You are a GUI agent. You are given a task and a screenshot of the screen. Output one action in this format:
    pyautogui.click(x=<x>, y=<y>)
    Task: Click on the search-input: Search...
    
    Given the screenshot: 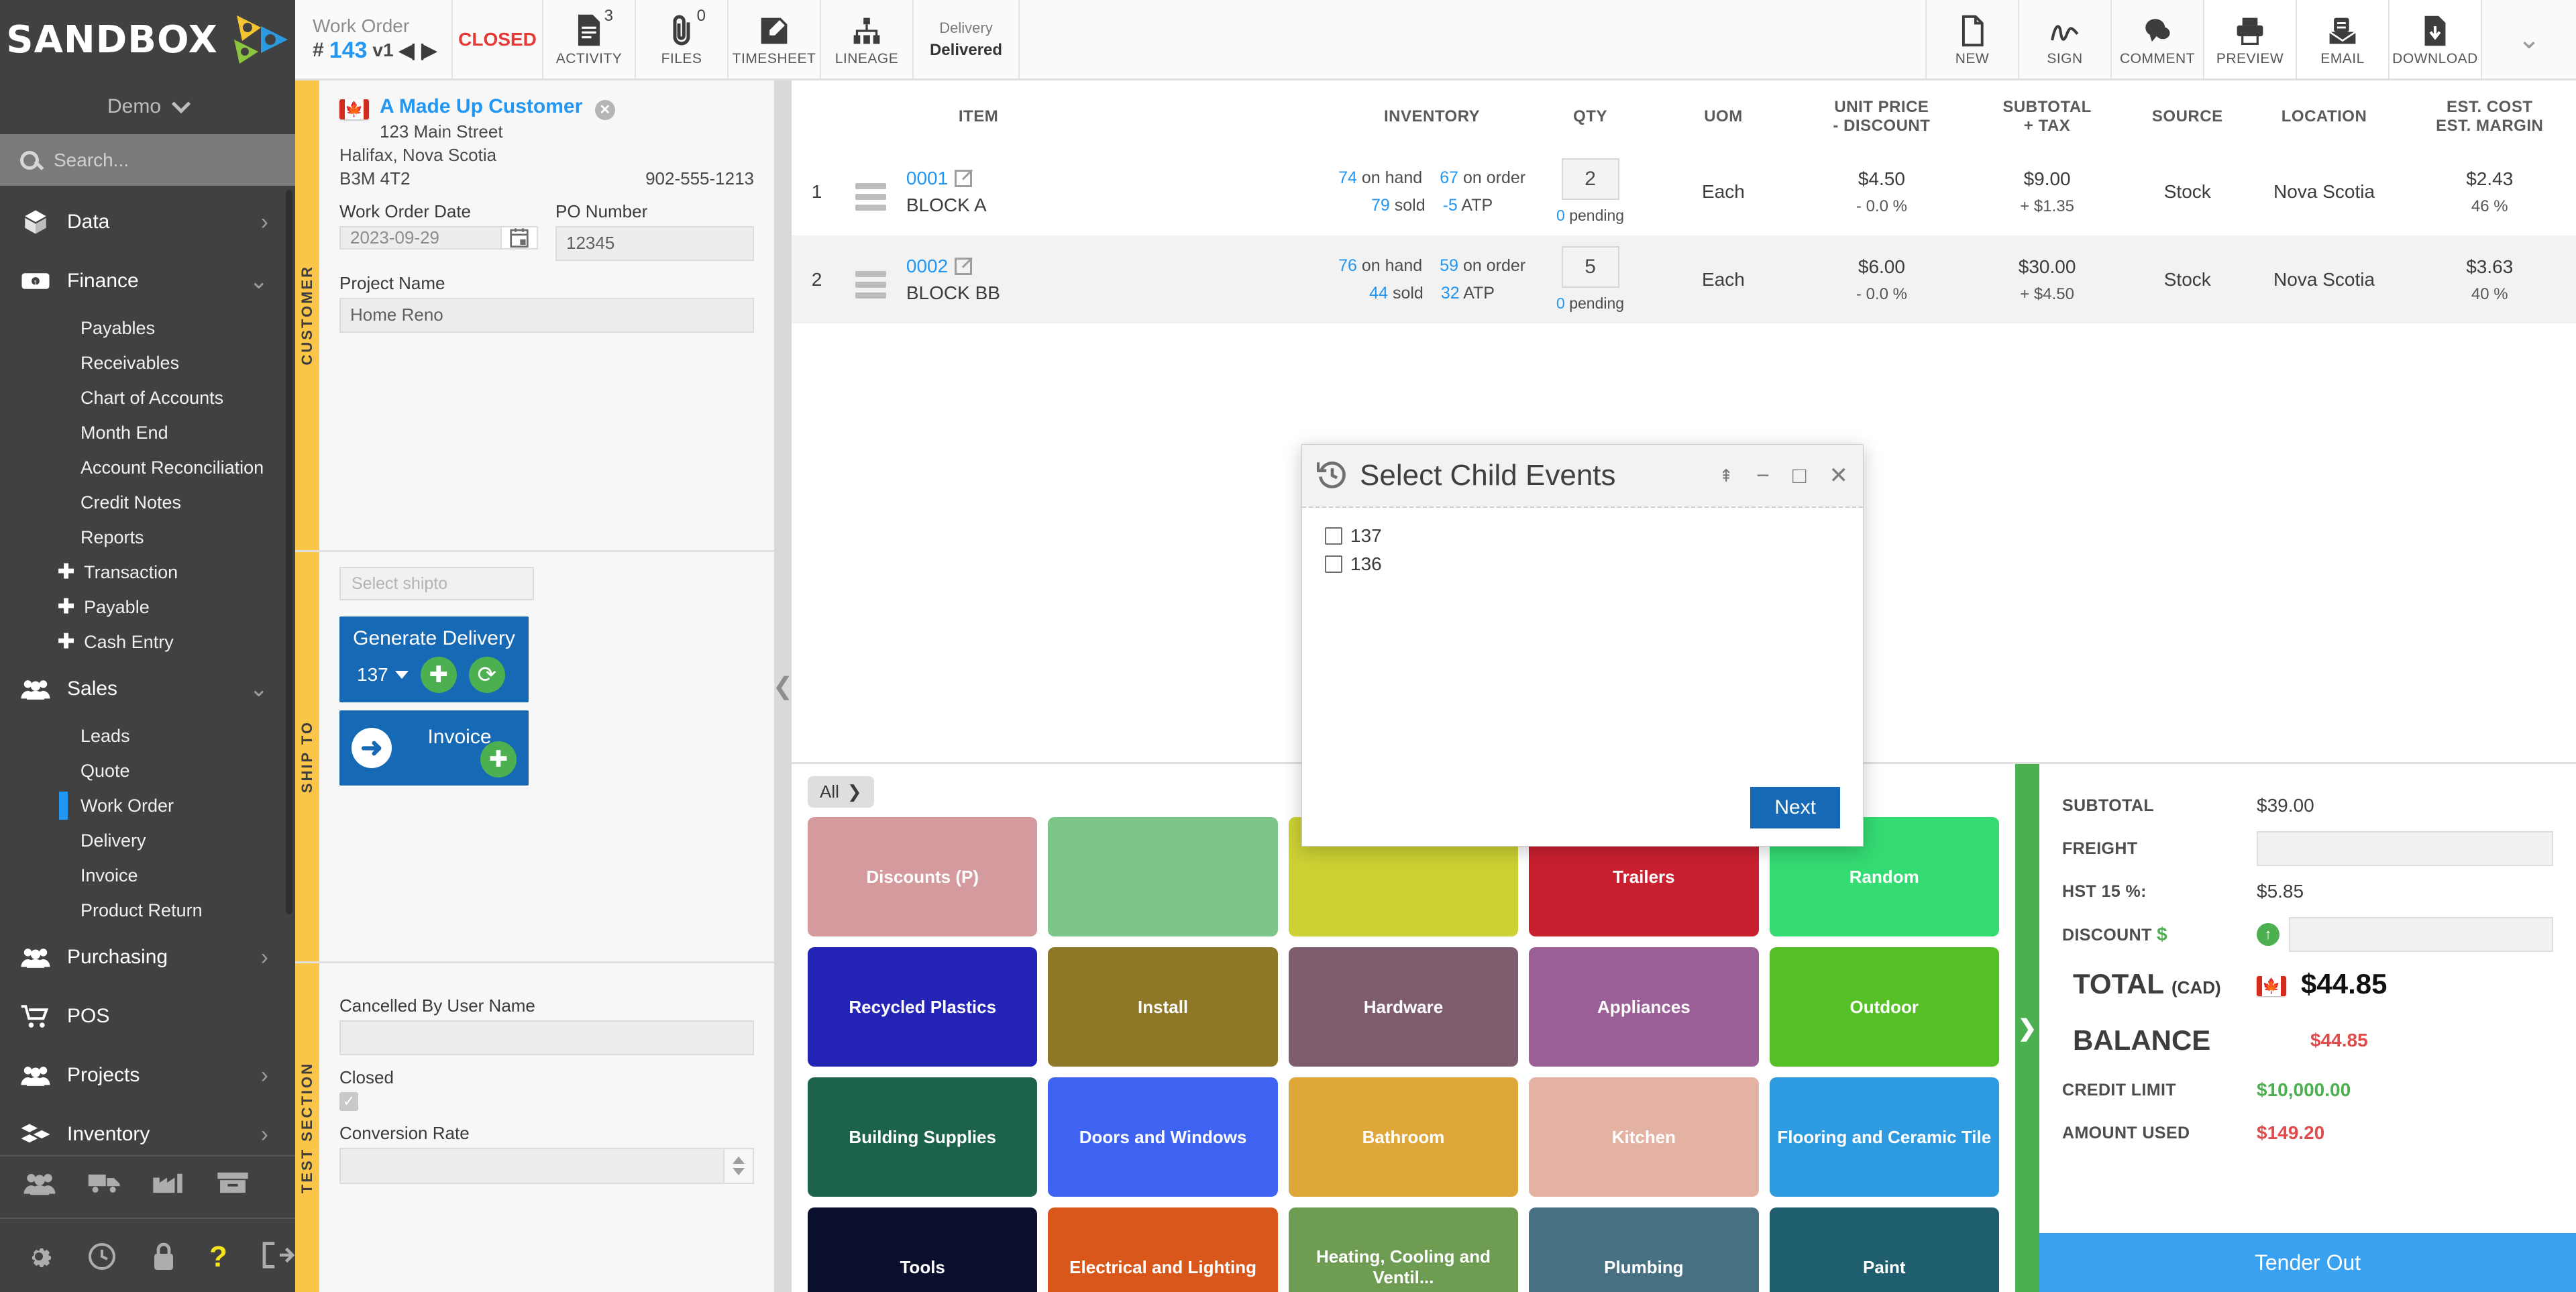 What is the action you would take?
    pyautogui.click(x=147, y=160)
    